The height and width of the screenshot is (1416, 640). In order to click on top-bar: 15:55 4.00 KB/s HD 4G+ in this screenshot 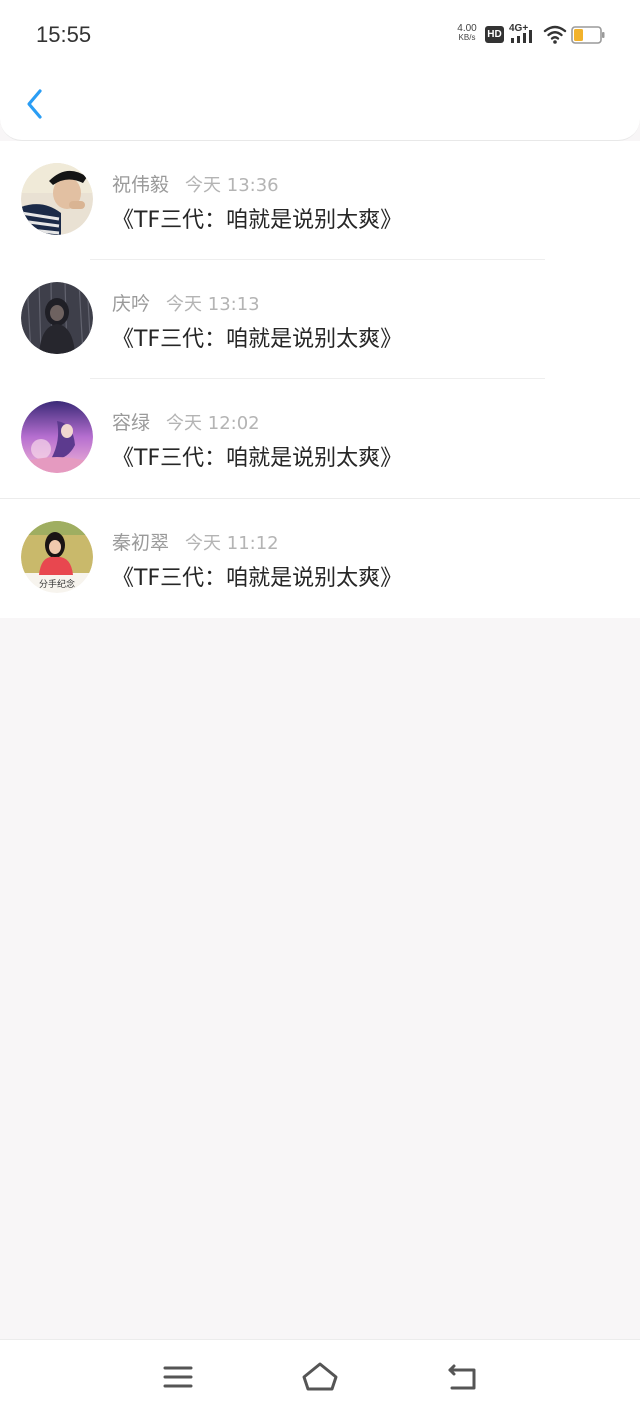, I will do `click(320, 70)`.